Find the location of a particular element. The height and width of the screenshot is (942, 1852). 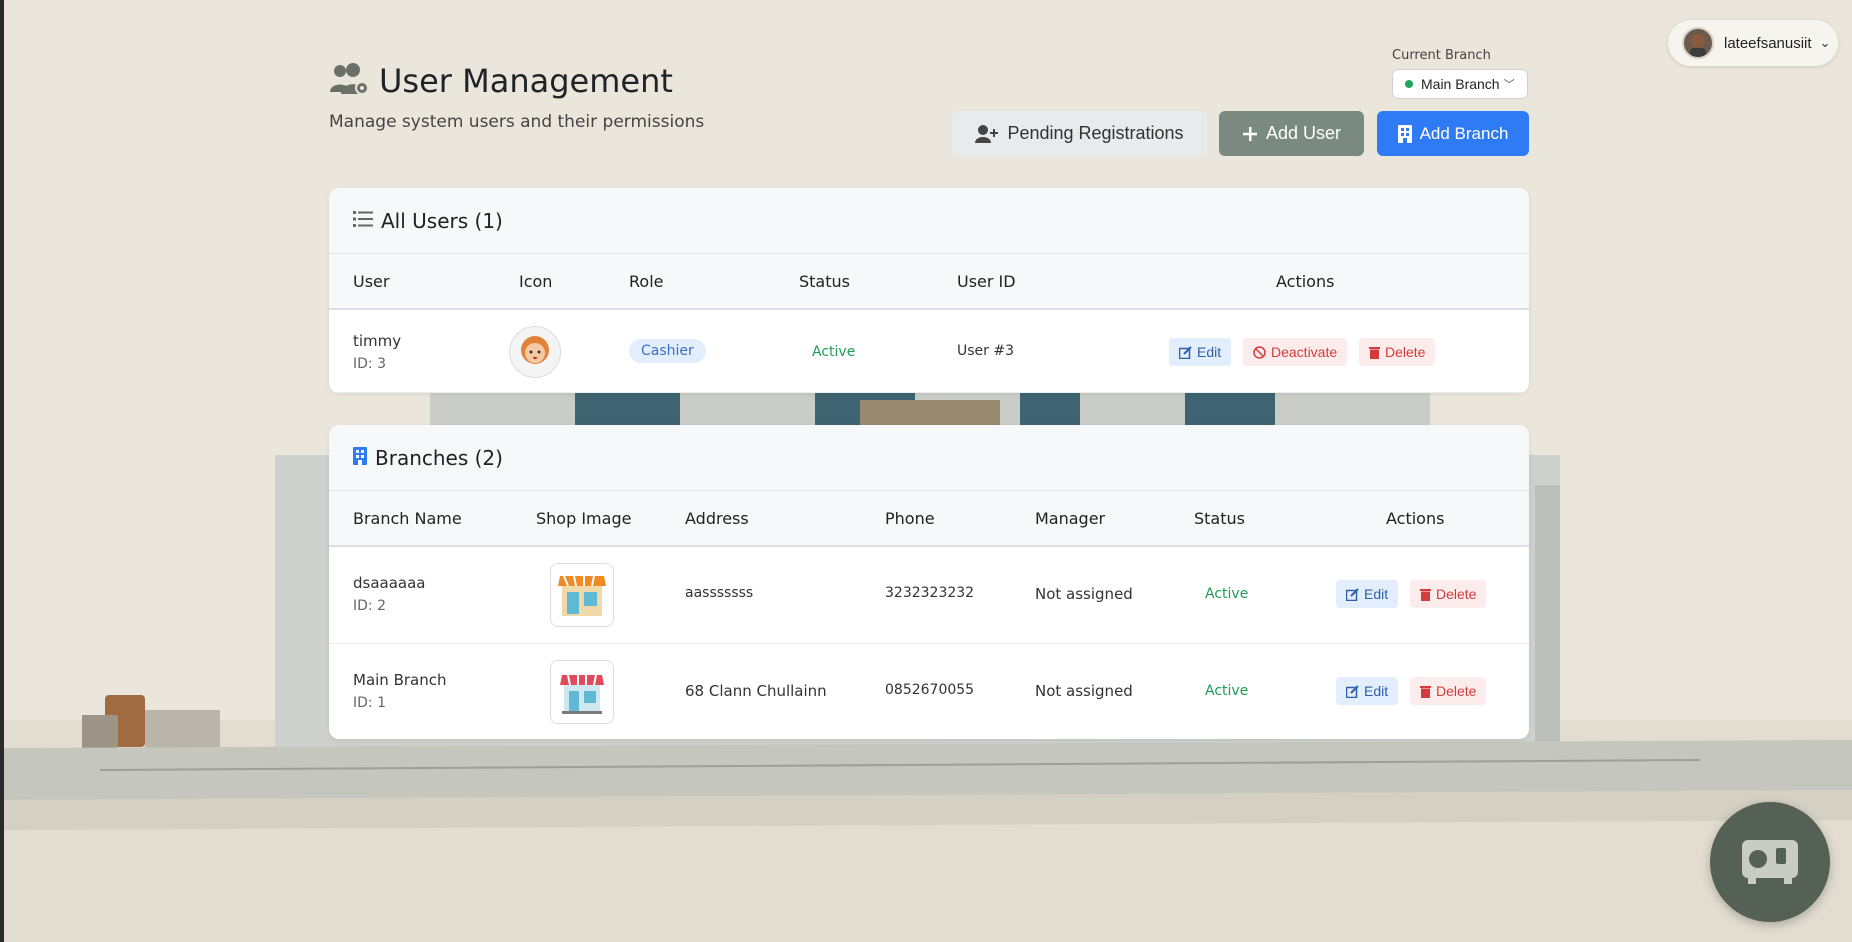

col-shop-image: Shop Image is located at coordinates (583, 518).